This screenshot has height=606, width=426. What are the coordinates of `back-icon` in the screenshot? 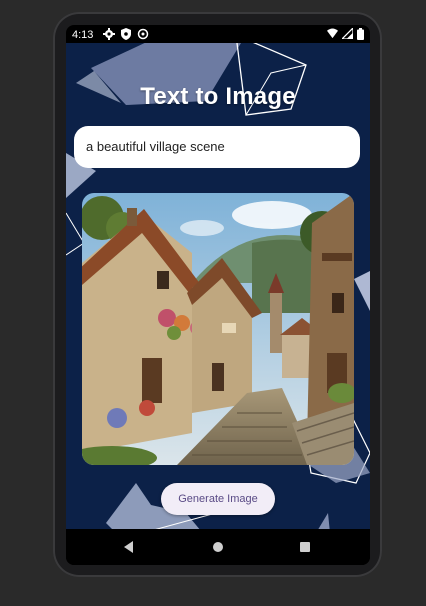 It's located at (129, 547).